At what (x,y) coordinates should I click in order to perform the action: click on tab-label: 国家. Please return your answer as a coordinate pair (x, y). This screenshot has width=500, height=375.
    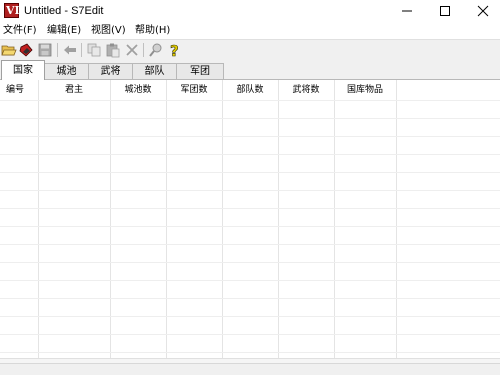
    Looking at the image, I should click on (23, 70).